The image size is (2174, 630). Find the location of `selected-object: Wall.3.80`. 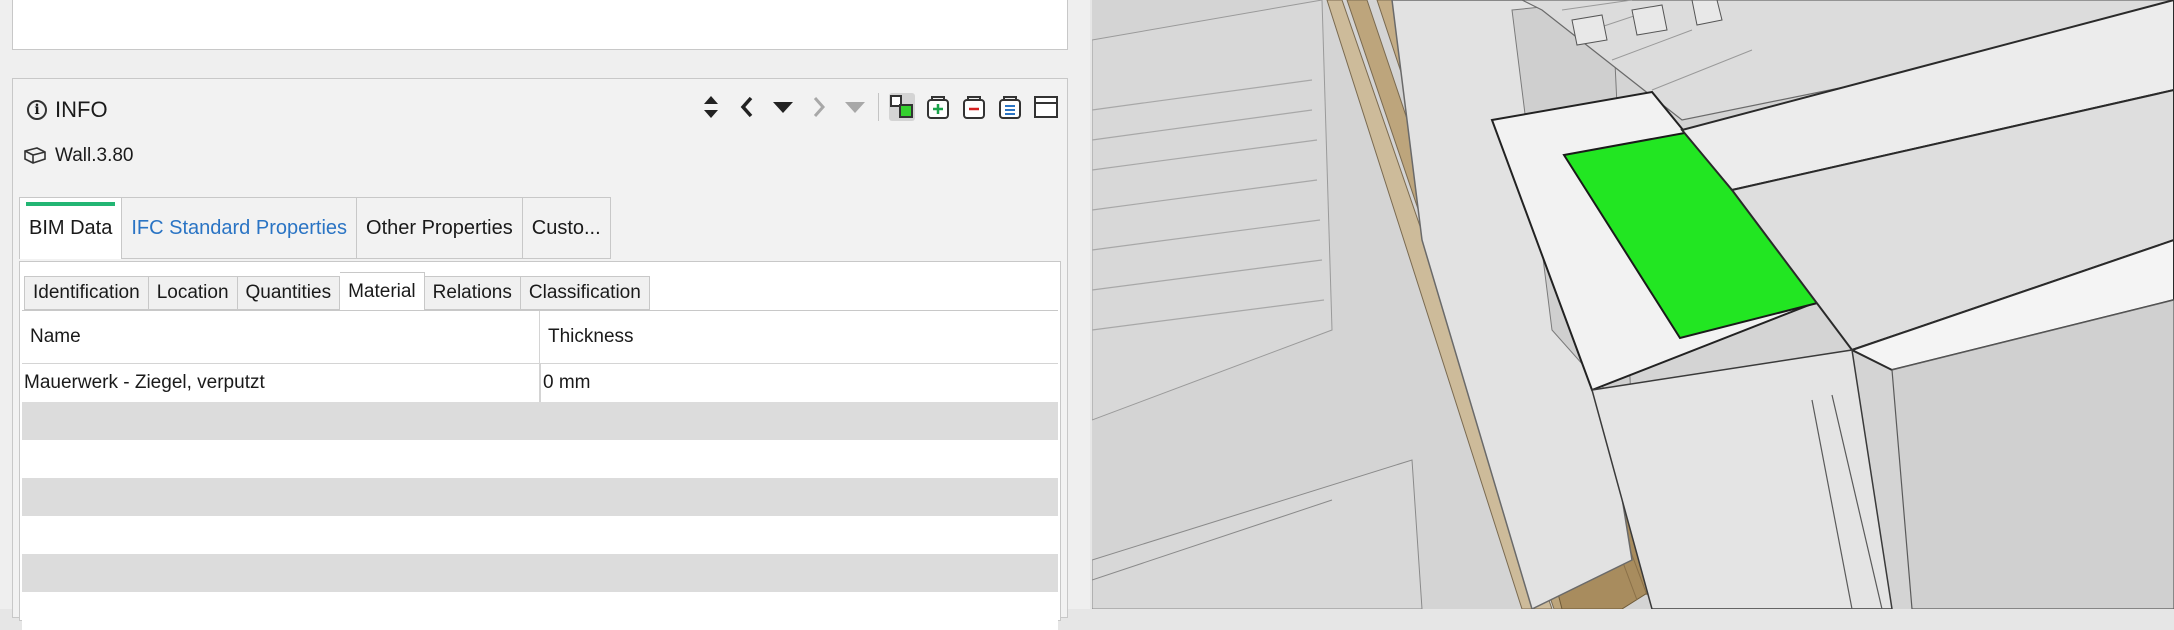

selected-object: Wall.3.80 is located at coordinates (78, 156).